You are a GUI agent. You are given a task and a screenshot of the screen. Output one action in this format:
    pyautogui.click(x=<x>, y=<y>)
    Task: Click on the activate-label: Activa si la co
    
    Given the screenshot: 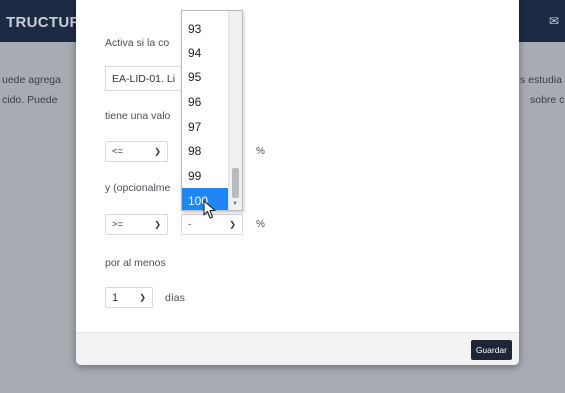 What is the action you would take?
    pyautogui.click(x=137, y=43)
    